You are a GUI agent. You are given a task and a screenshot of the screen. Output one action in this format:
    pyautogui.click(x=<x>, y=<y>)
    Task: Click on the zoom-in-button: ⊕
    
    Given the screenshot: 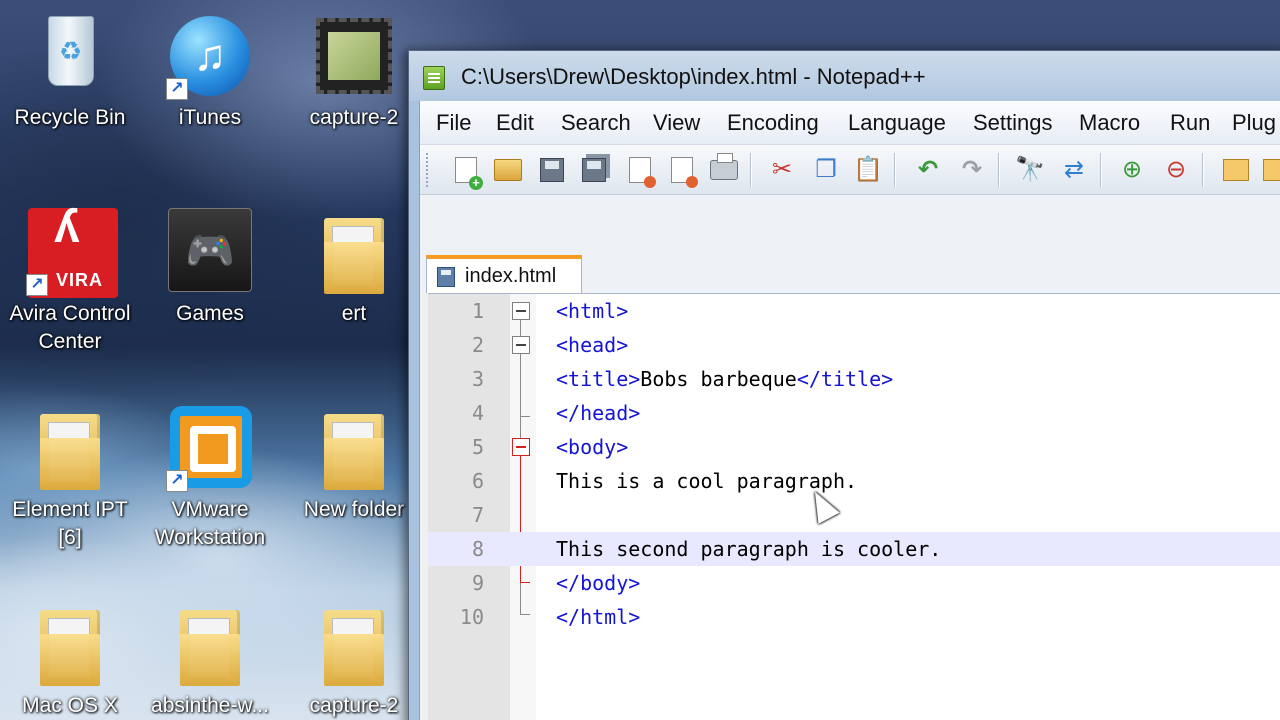 What is the action you would take?
    pyautogui.click(x=1132, y=170)
    